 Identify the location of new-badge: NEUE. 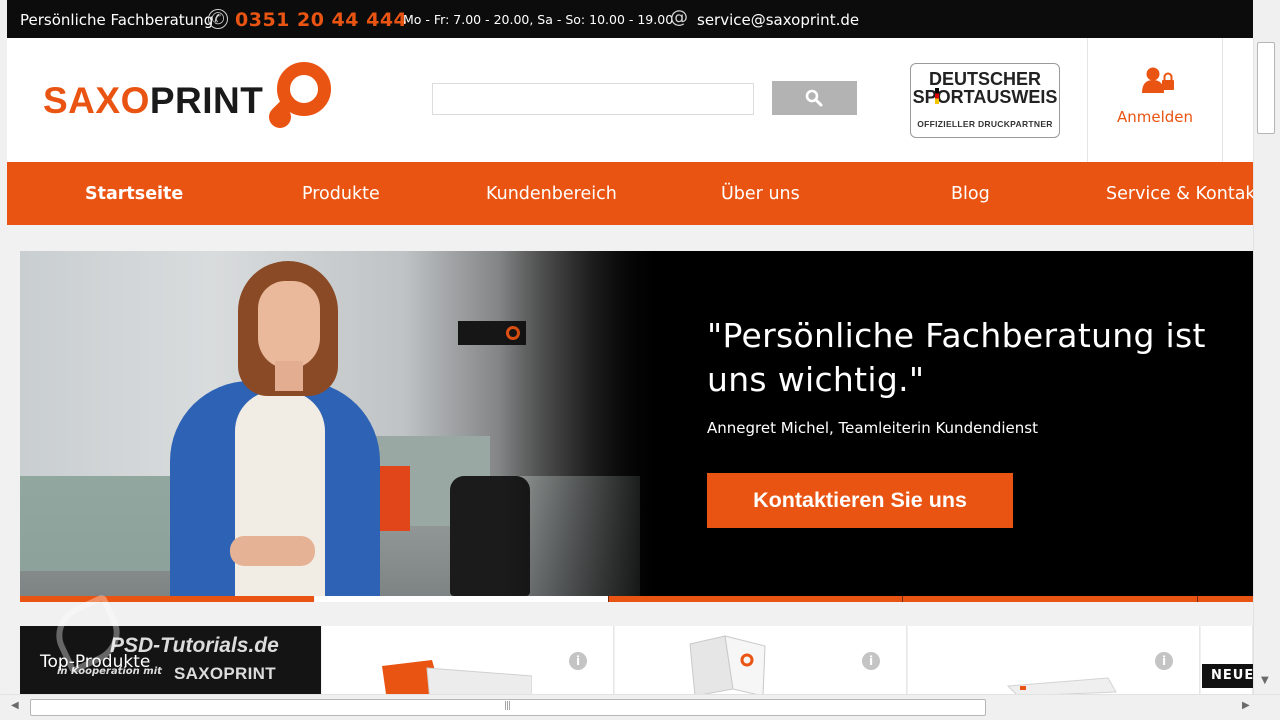
(1227, 676).